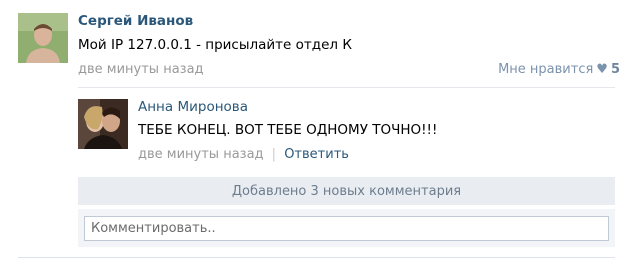  What do you see at coordinates (316, 257) in the screenshot?
I see `post-bottom-divider` at bounding box center [316, 257].